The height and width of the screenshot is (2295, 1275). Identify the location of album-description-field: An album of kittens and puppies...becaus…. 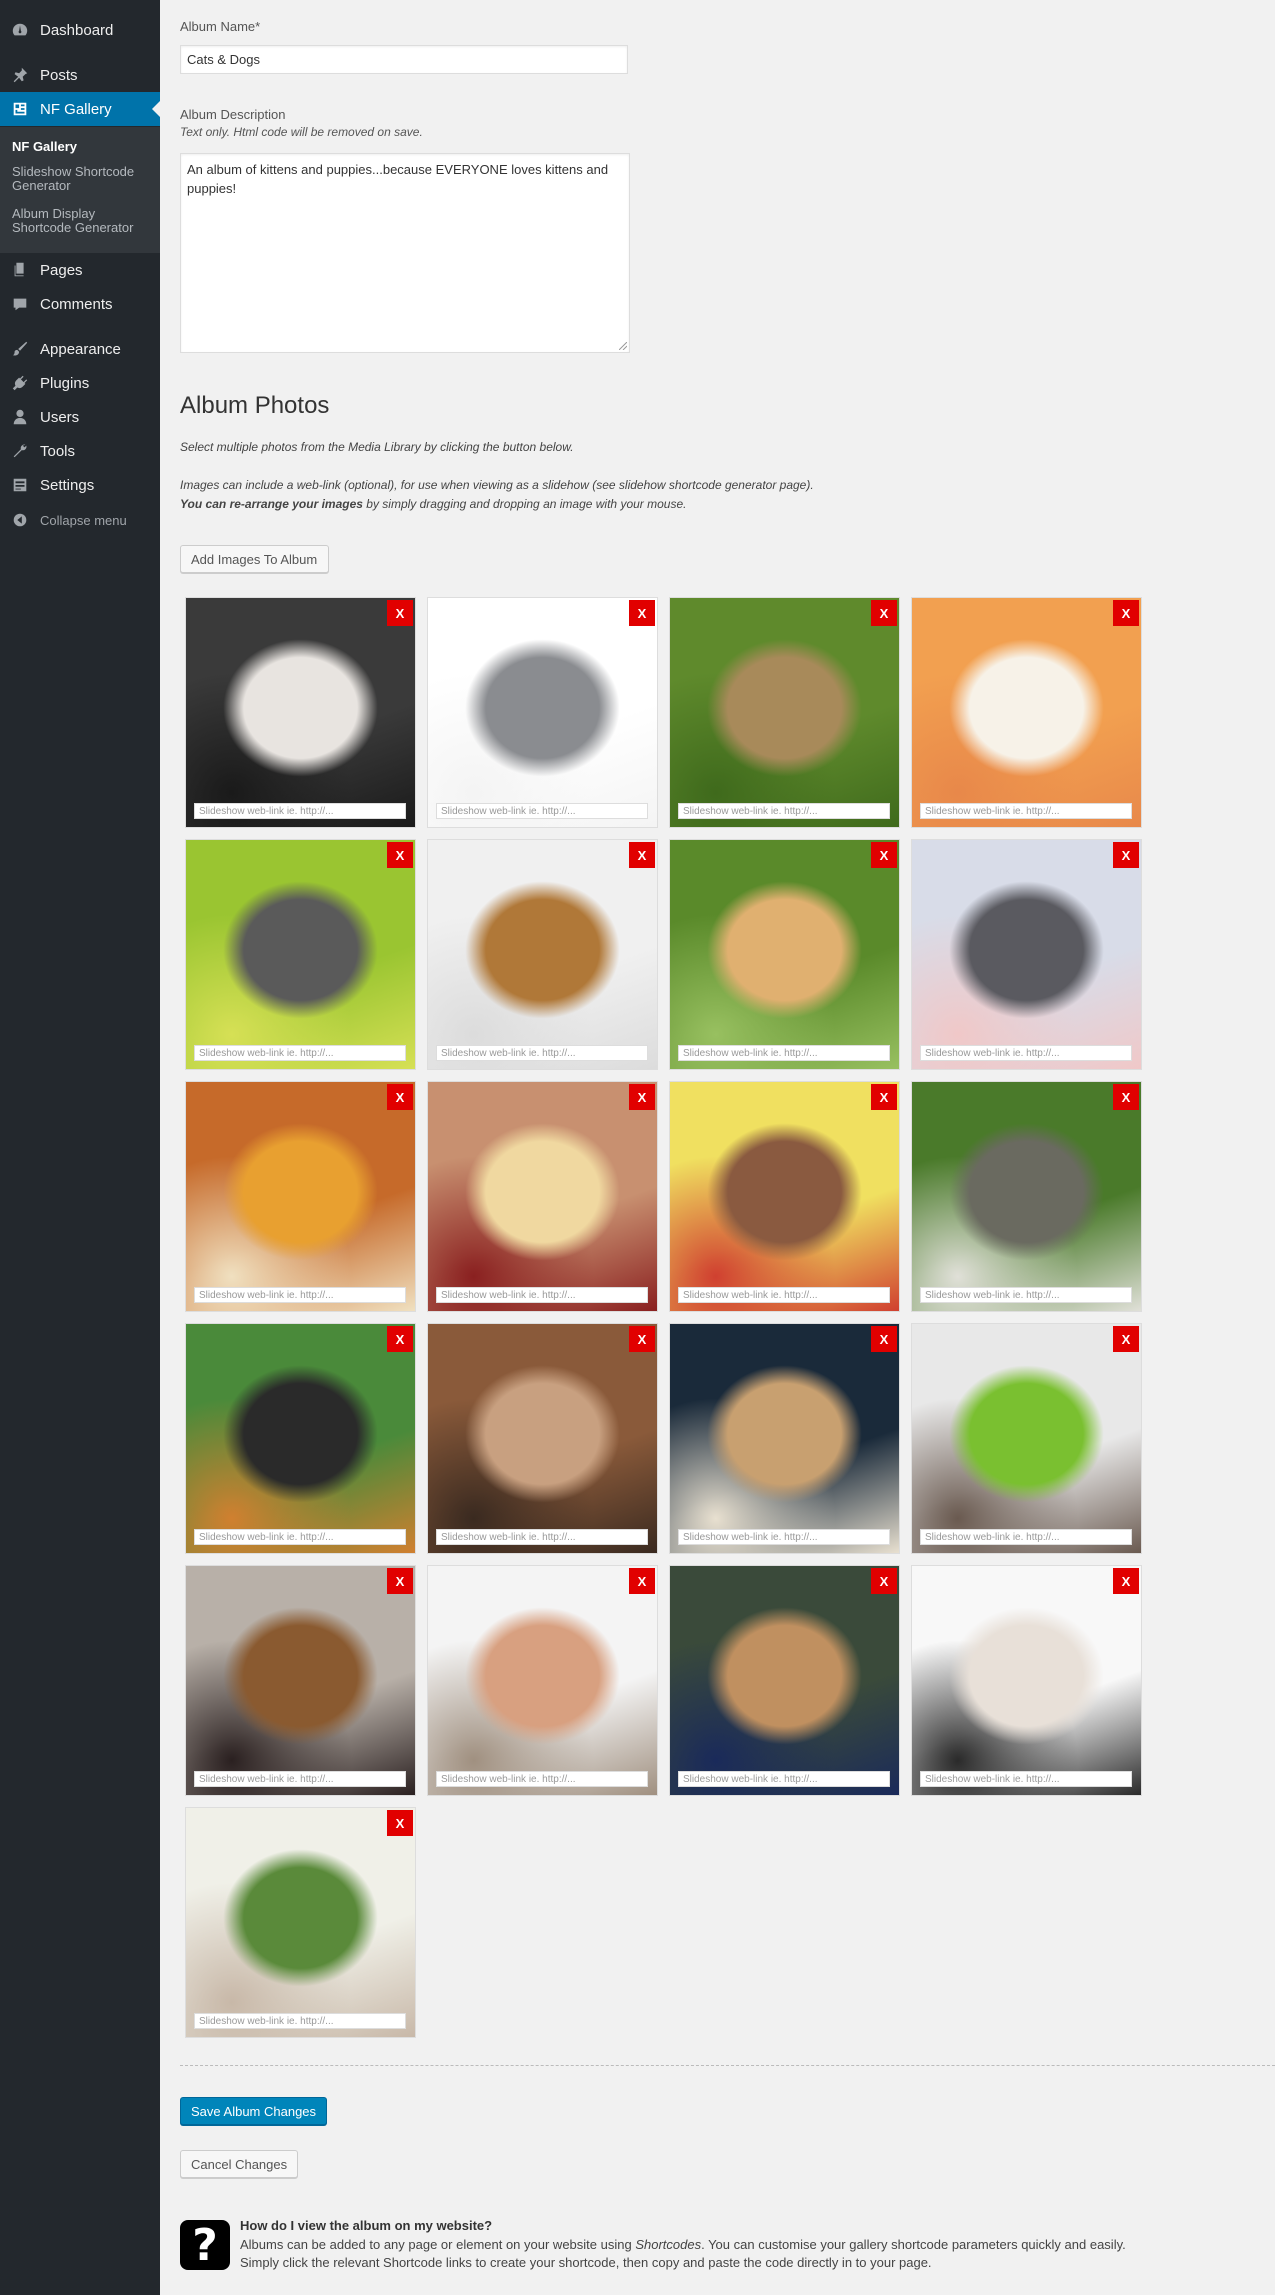
(405, 253).